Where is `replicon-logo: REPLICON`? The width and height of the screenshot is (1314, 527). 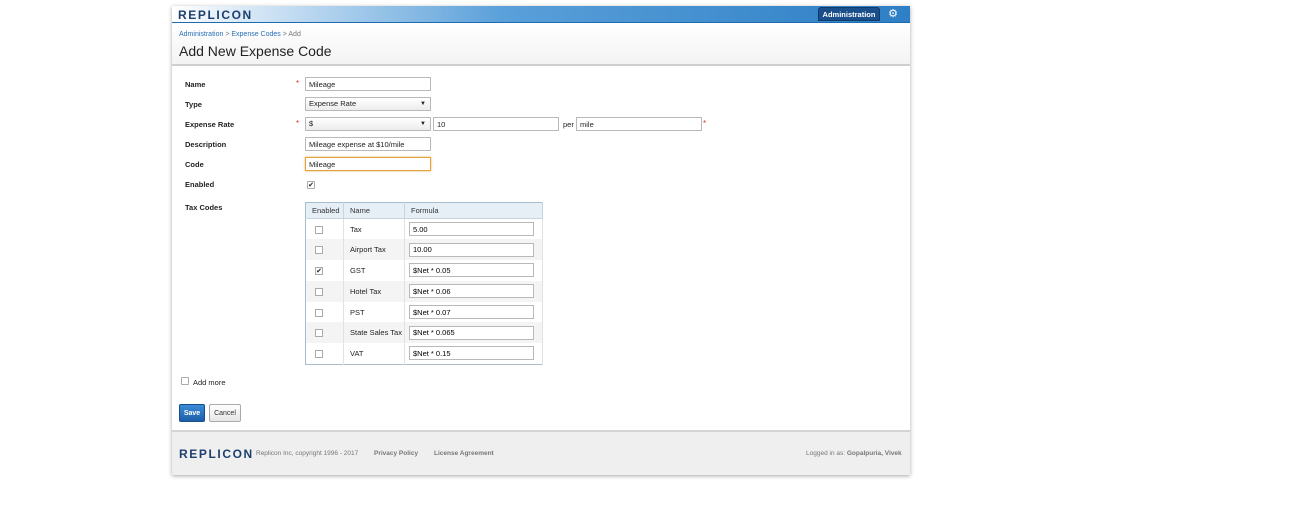
replicon-logo: REPLICON is located at coordinates (215, 15).